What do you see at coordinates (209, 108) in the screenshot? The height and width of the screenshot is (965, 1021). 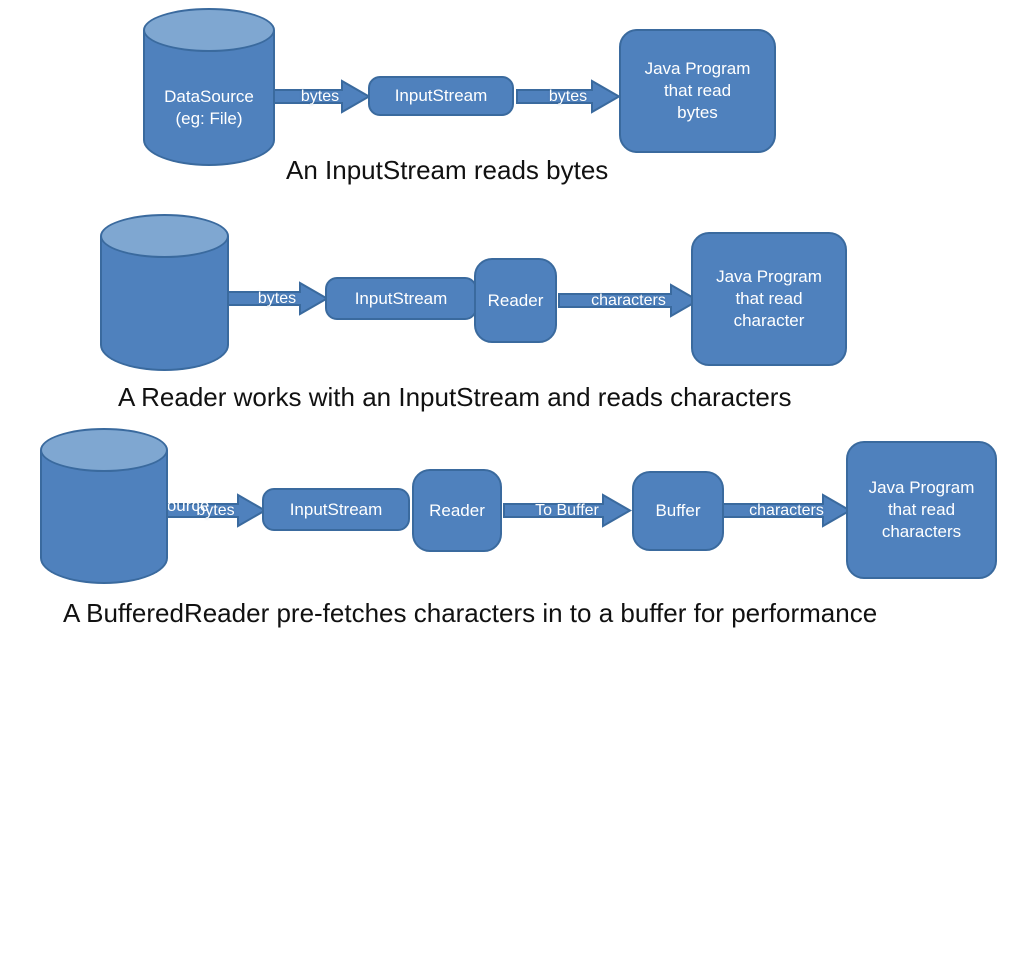 I see `row1-datasource-label: DataSource (eg: File)` at bounding box center [209, 108].